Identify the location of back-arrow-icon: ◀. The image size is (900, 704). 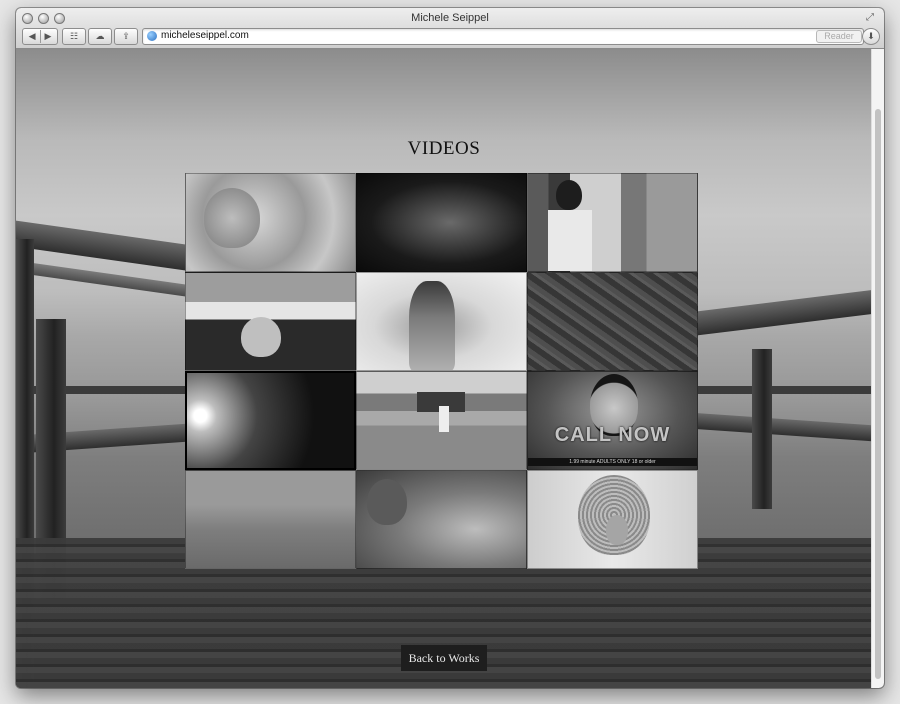
(32, 36).